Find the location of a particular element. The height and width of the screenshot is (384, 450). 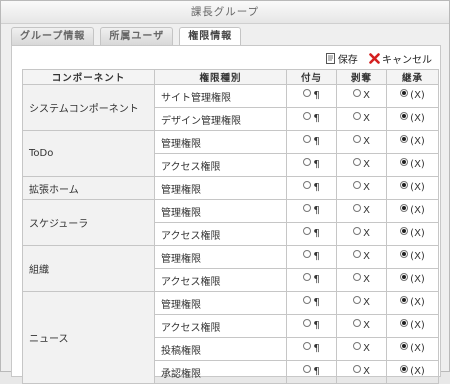

col-header-revoke: 剥奪 is located at coordinates (361, 77).